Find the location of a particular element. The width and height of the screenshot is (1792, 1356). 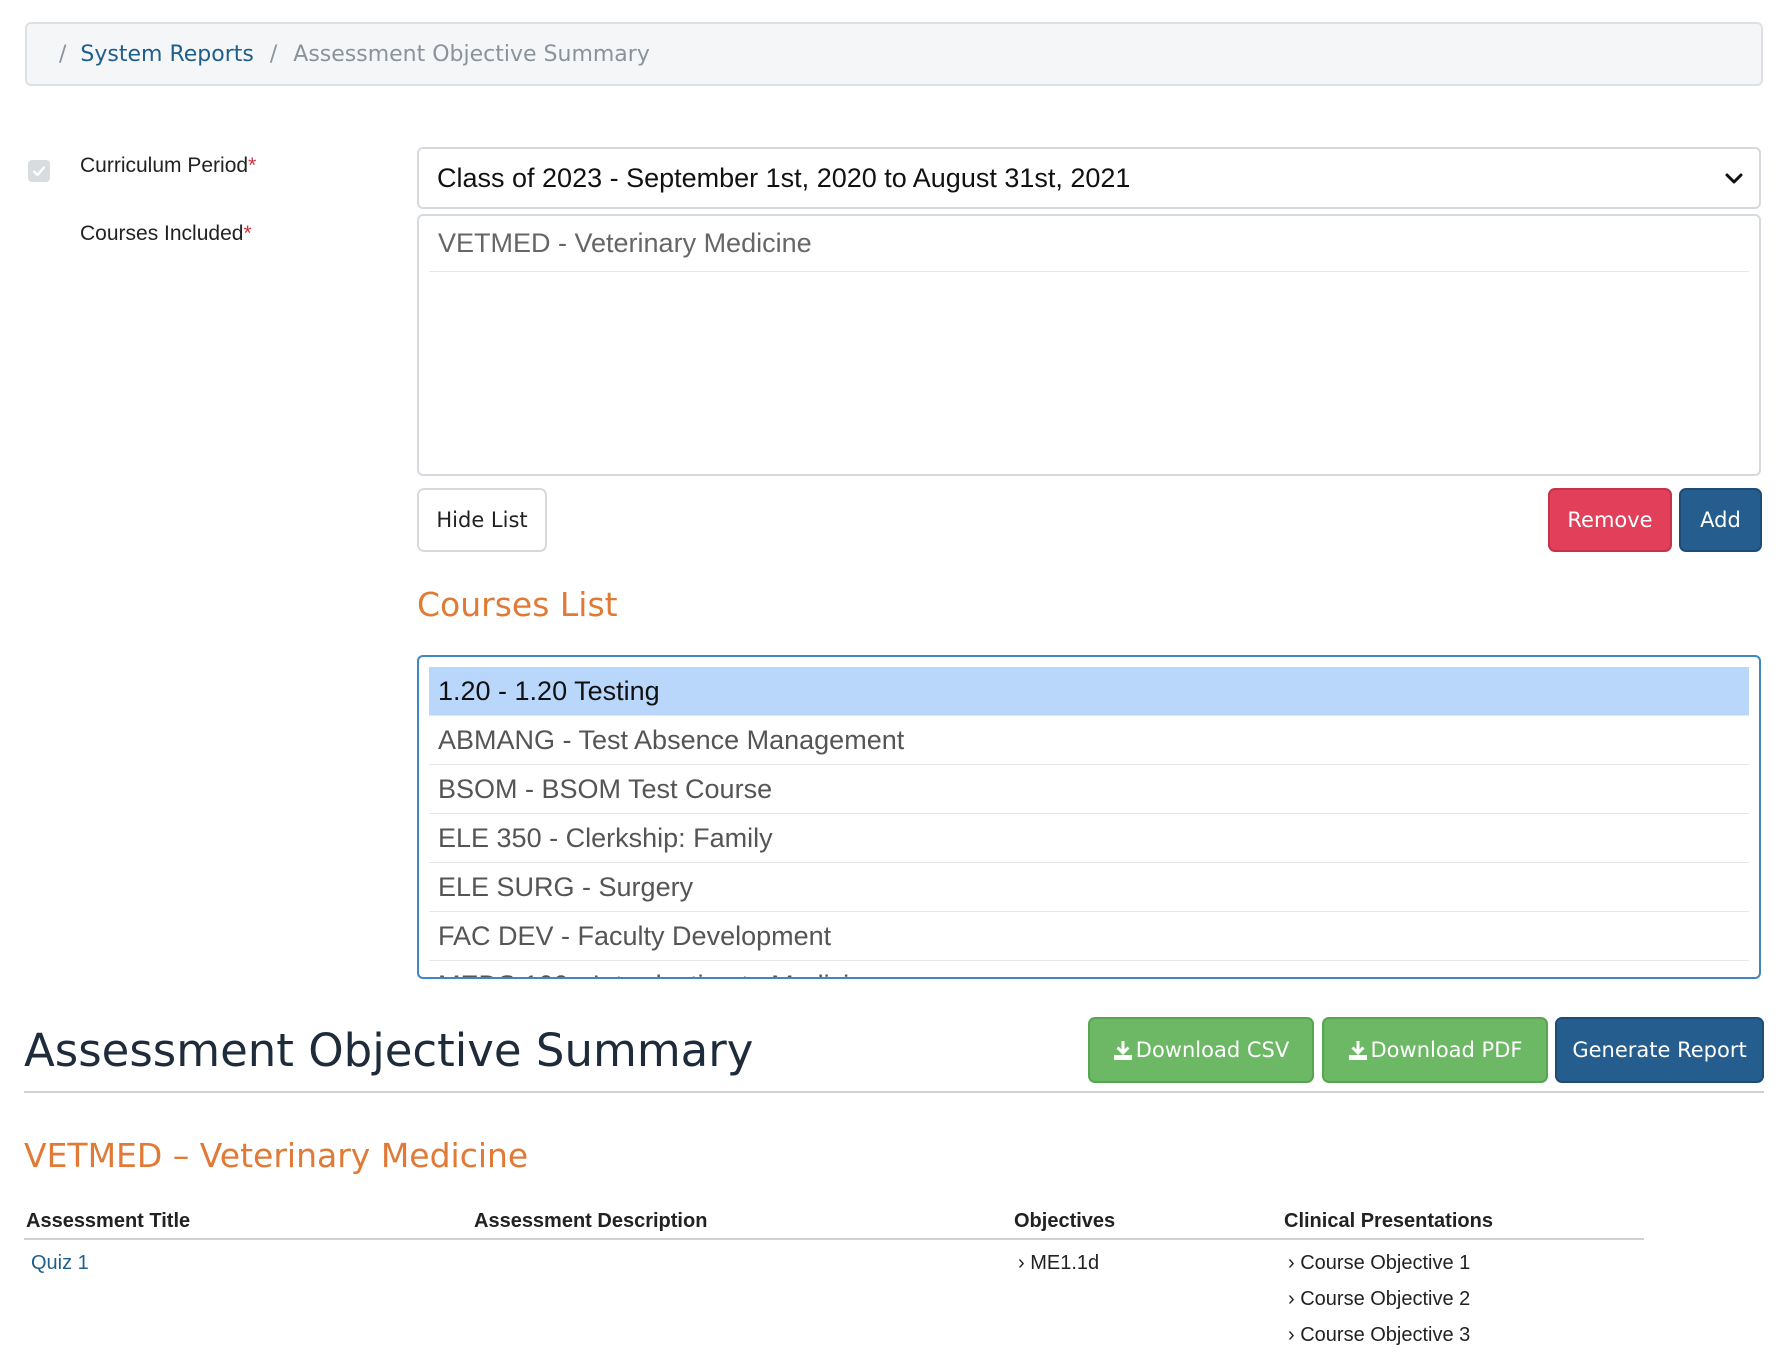

chevron-down-icon is located at coordinates (1734, 178).